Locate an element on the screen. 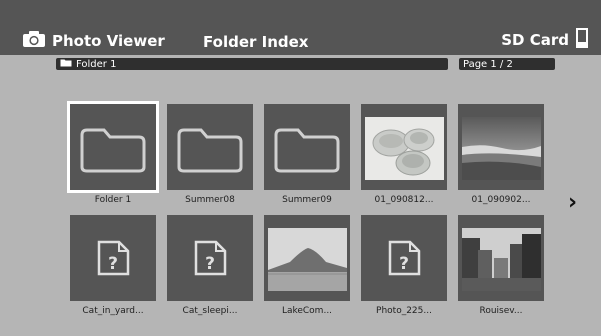  thumbnail-file-photo-225: ? is located at coordinates (404, 258).